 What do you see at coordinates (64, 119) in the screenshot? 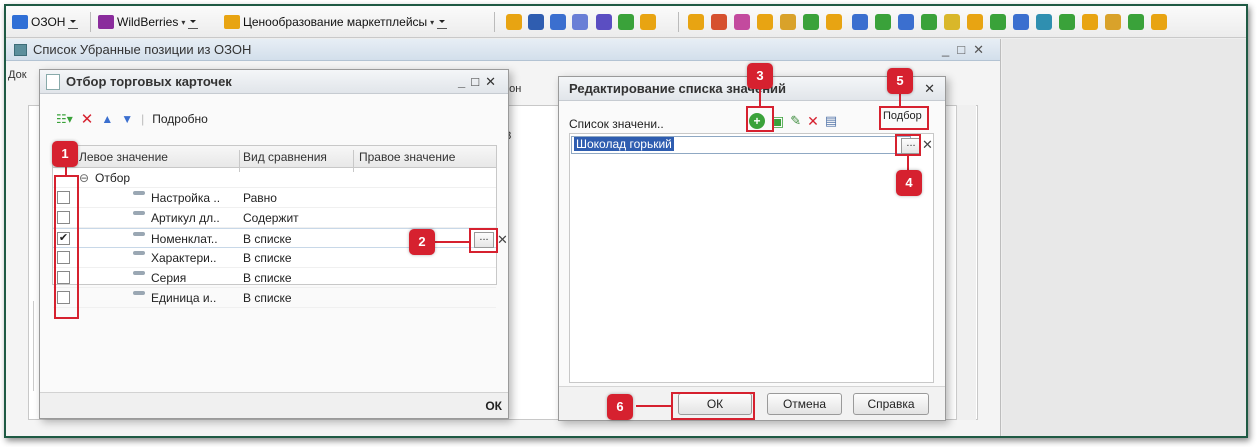
I see `add-condition-icon: ☷▾` at bounding box center [64, 119].